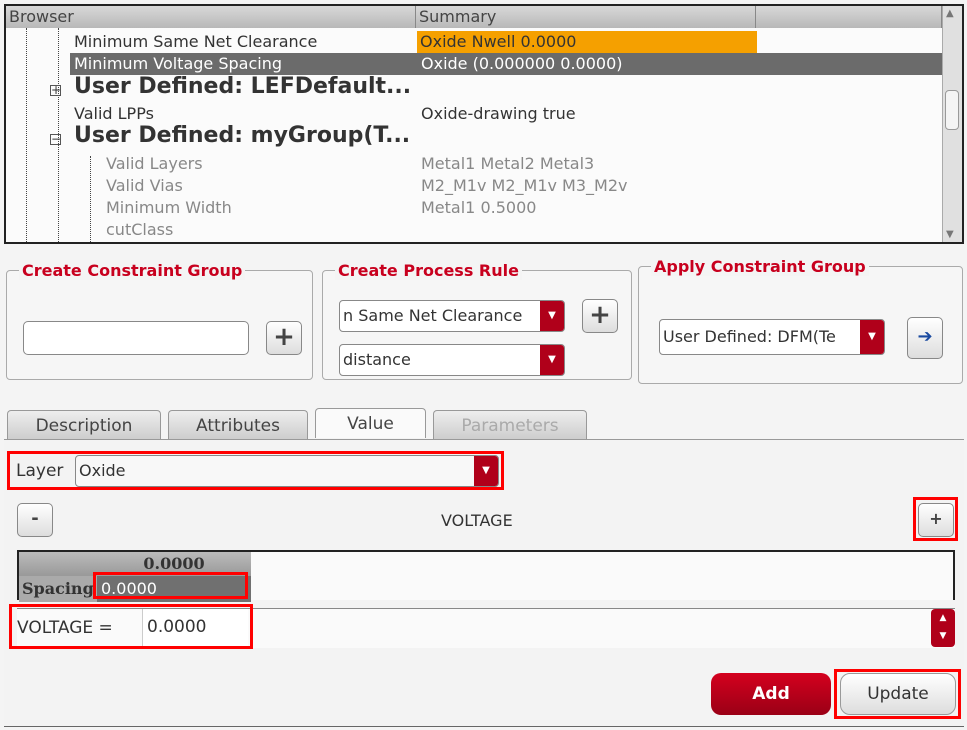  What do you see at coordinates (587, 42) in the screenshot?
I see `row-summary: Oxide Nwell 0.0000` at bounding box center [587, 42].